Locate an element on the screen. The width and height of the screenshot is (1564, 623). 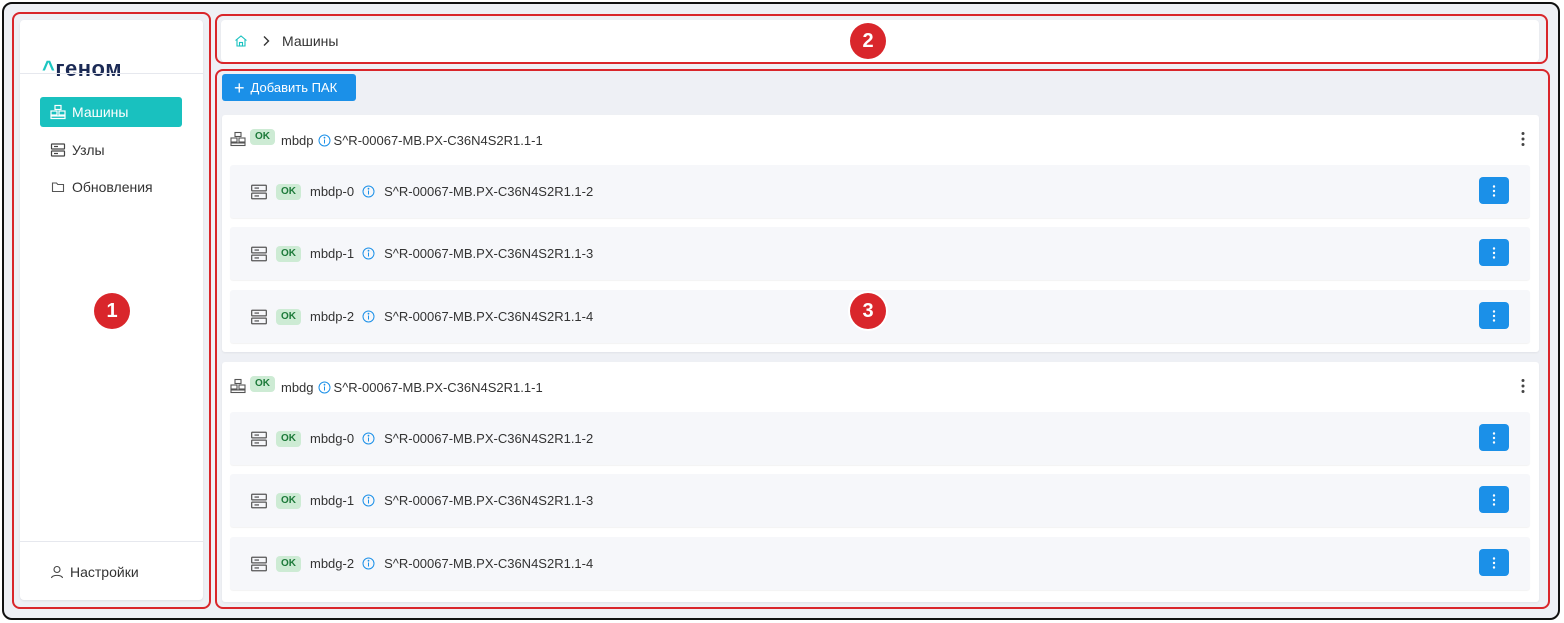
annotation-marker: 1 is located at coordinates (112, 311).